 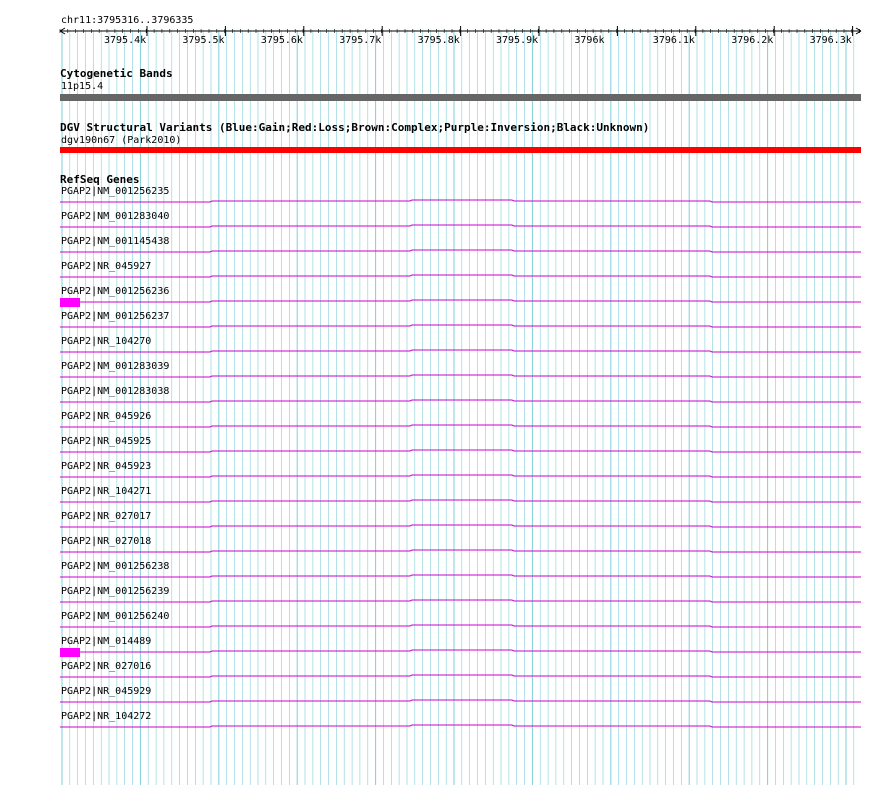 What do you see at coordinates (115, 616) in the screenshot?
I see `gene-label: PGAP2|NM_001256240` at bounding box center [115, 616].